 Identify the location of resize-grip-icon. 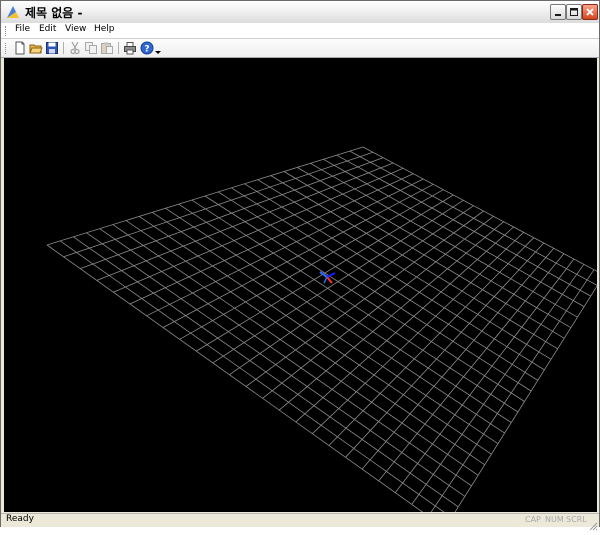
(593, 523).